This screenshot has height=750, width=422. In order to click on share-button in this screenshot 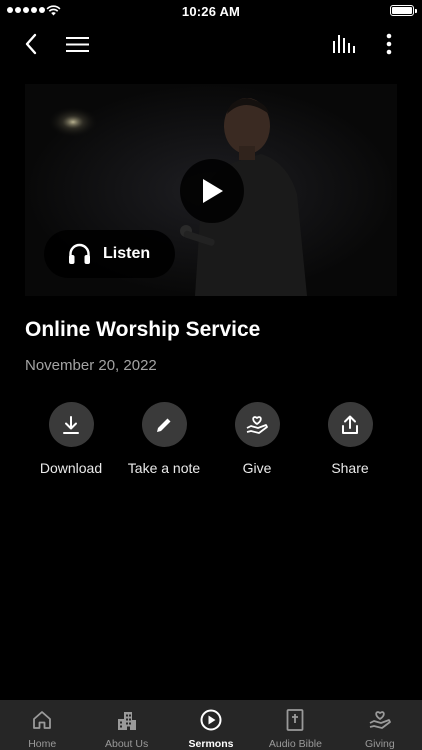, I will do `click(350, 424)`.